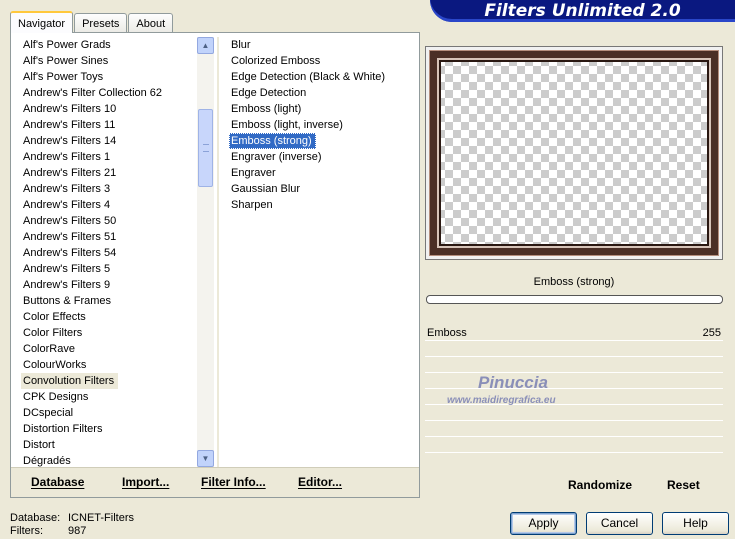 This screenshot has width=735, height=539. I want to click on filter-item: Emboss (light, inverse), so click(321, 125).